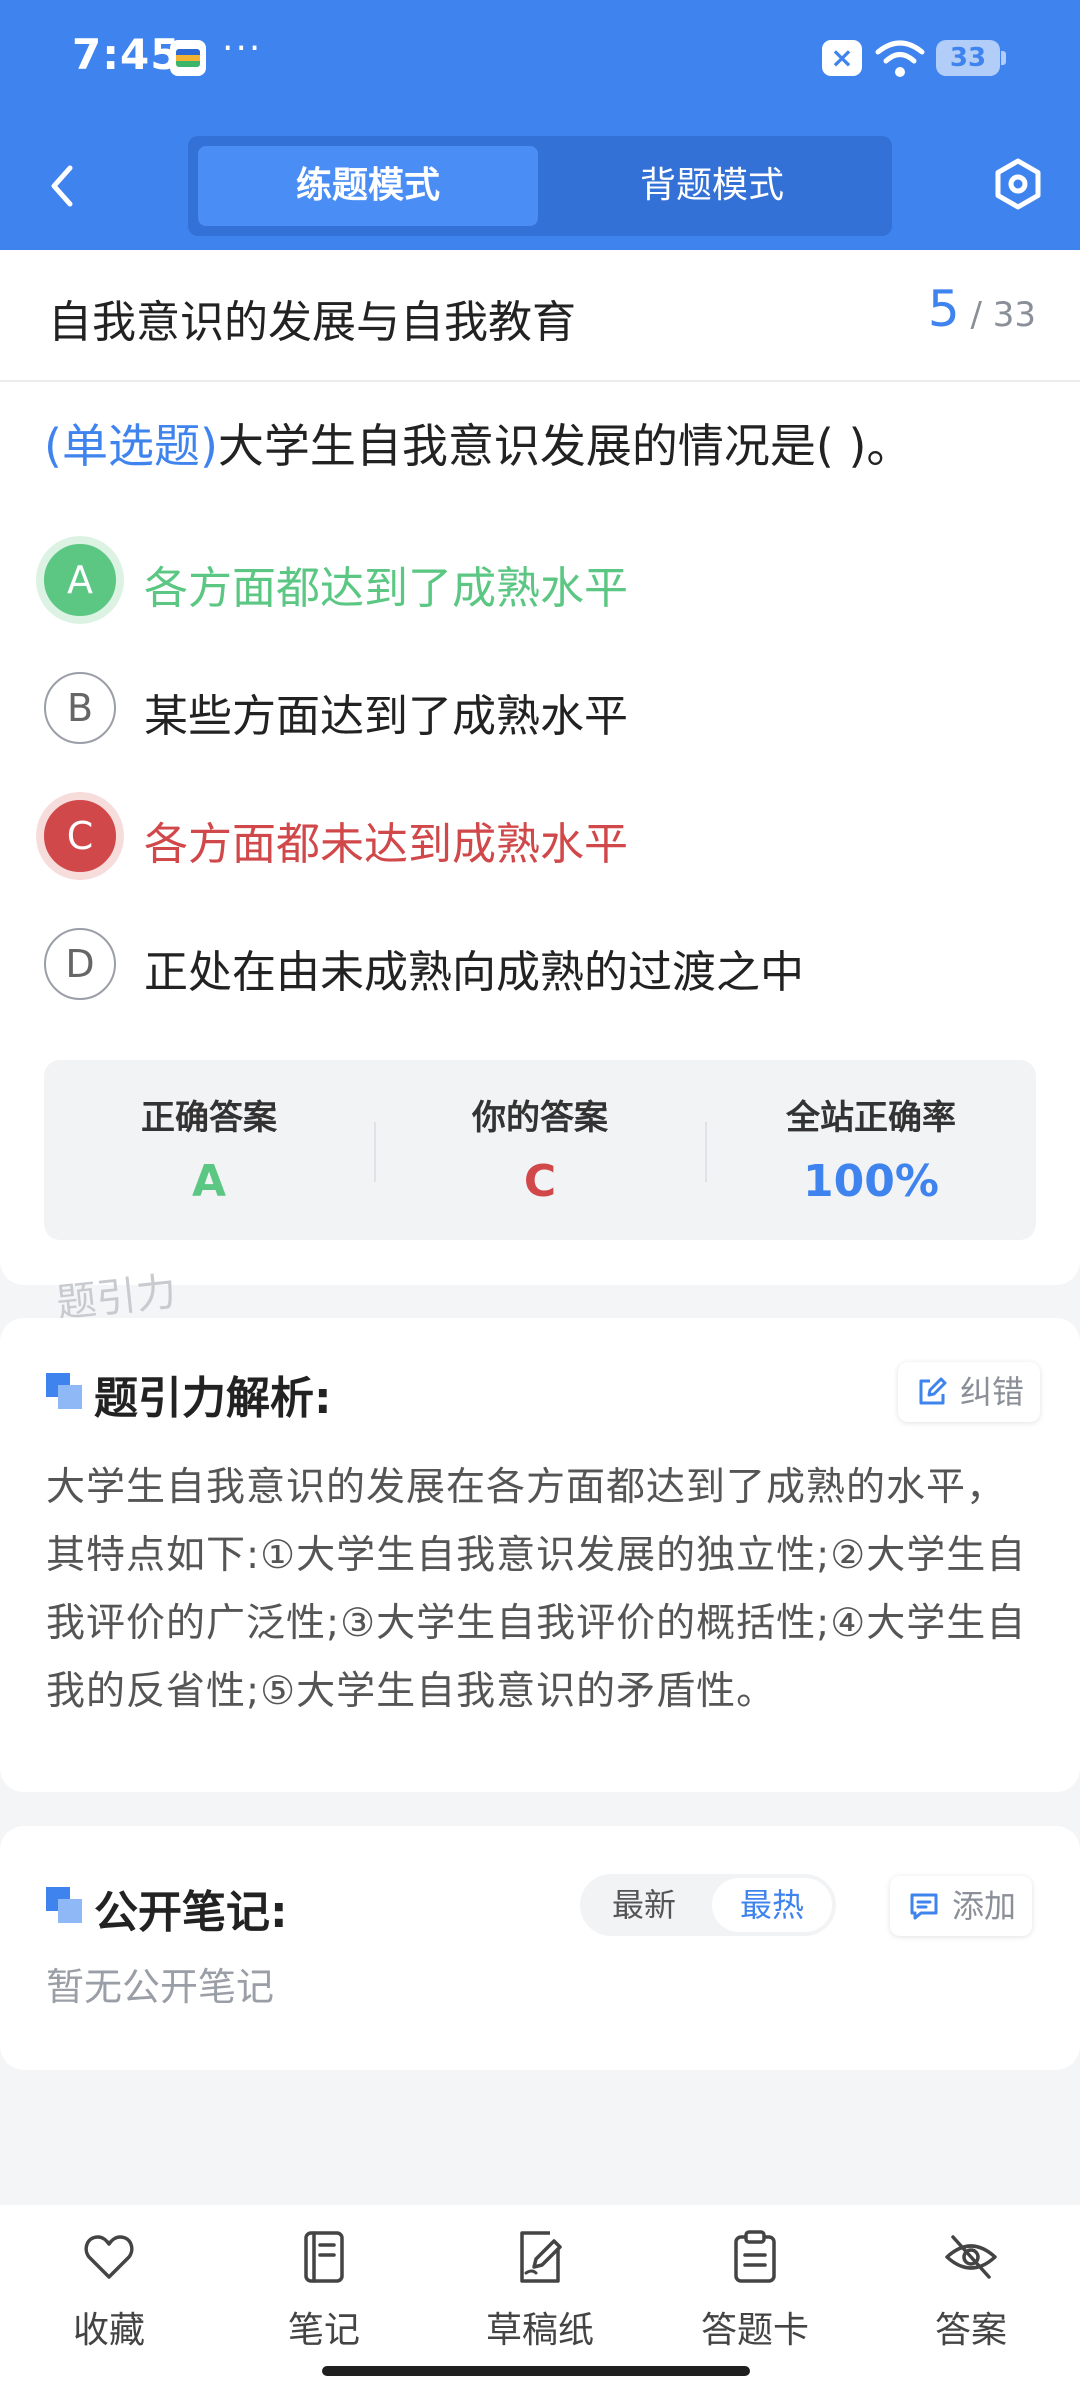 The width and height of the screenshot is (1080, 2400). I want to click on draft-paper-button: 草稿纸, so click(540, 2294).